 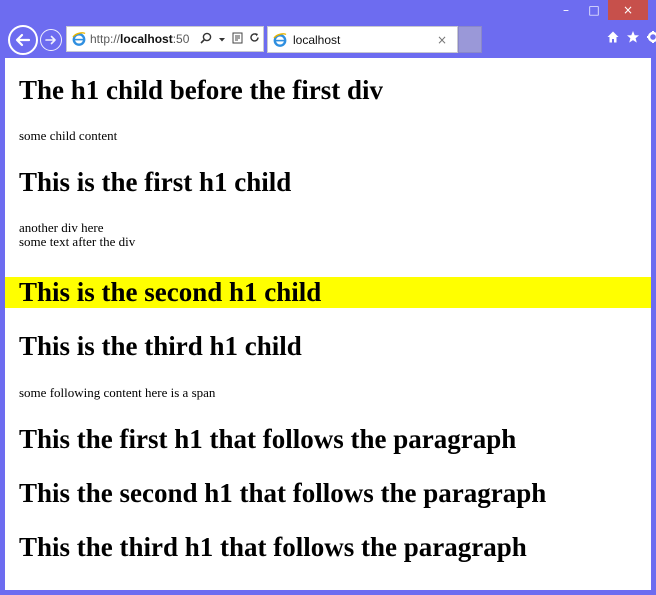 What do you see at coordinates (61, 227) in the screenshot?
I see `another-div-text: another div here` at bounding box center [61, 227].